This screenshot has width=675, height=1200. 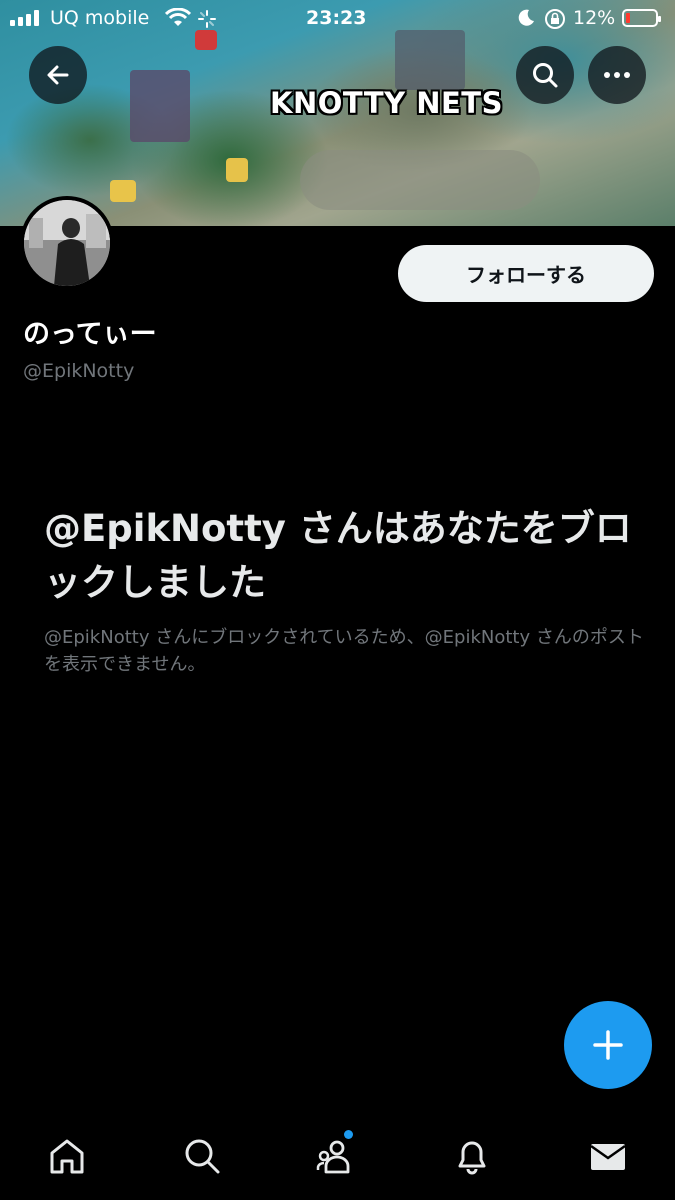 I want to click on search-button, so click(x=545, y=75).